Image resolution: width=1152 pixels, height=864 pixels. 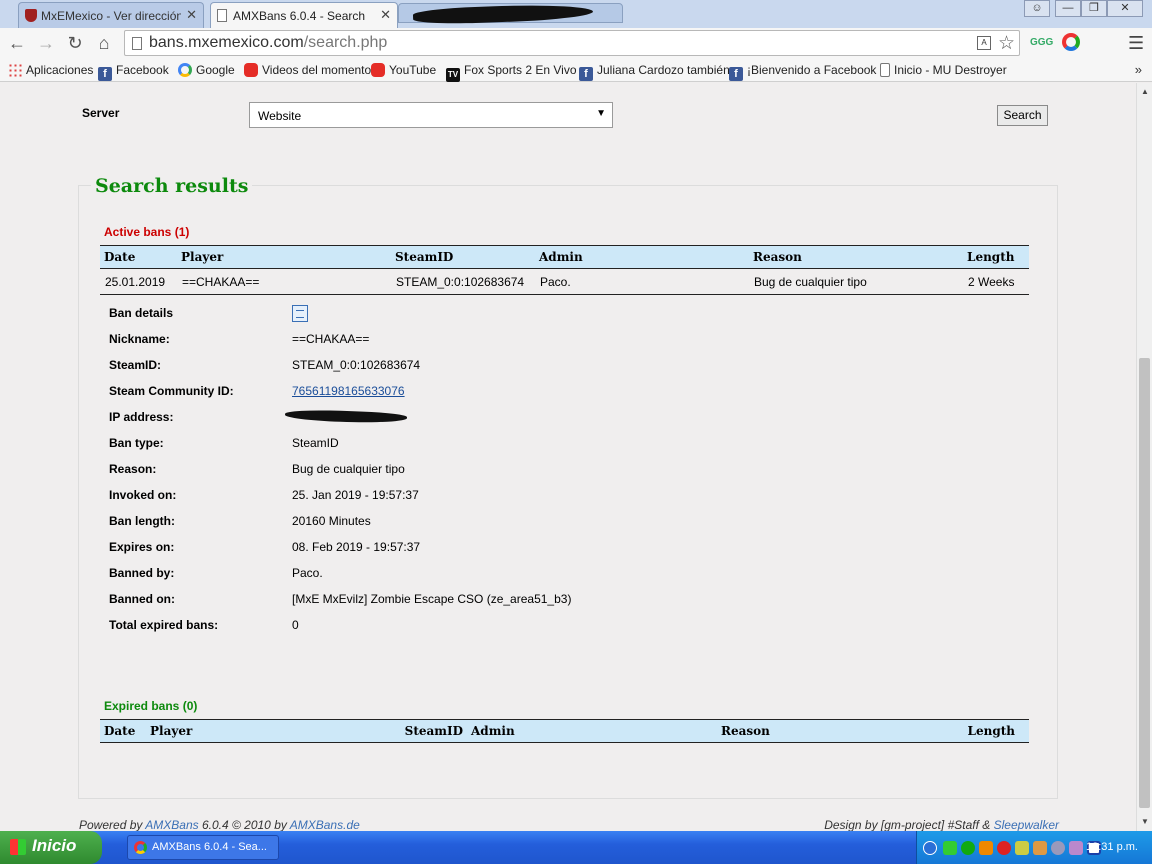 I want to click on bookmark-label: Juliana Cardozo también, so click(x=663, y=70).